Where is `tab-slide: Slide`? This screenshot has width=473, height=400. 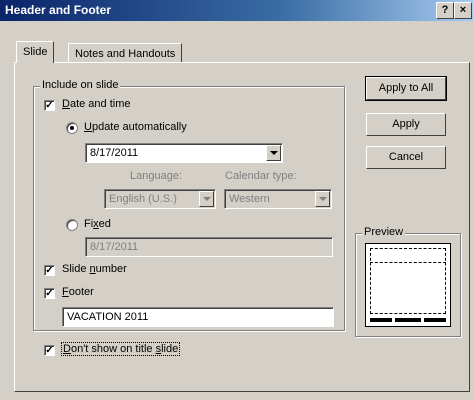
tab-slide: Slide is located at coordinates (35, 52).